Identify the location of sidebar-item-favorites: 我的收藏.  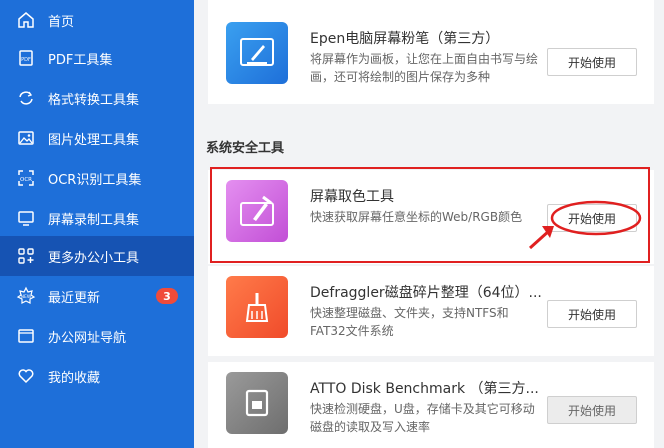
(97, 376).